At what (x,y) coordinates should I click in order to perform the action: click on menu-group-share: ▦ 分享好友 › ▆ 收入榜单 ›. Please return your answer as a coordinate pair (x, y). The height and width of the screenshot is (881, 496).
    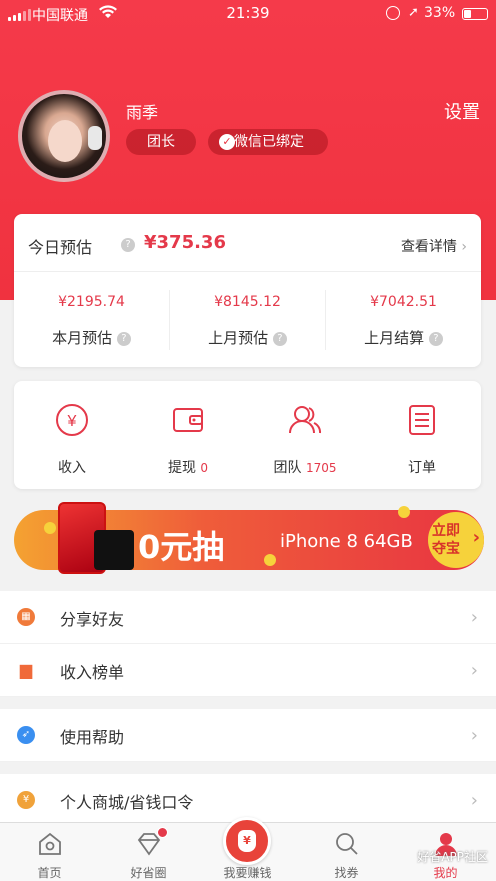
    Looking at the image, I should click on (248, 644).